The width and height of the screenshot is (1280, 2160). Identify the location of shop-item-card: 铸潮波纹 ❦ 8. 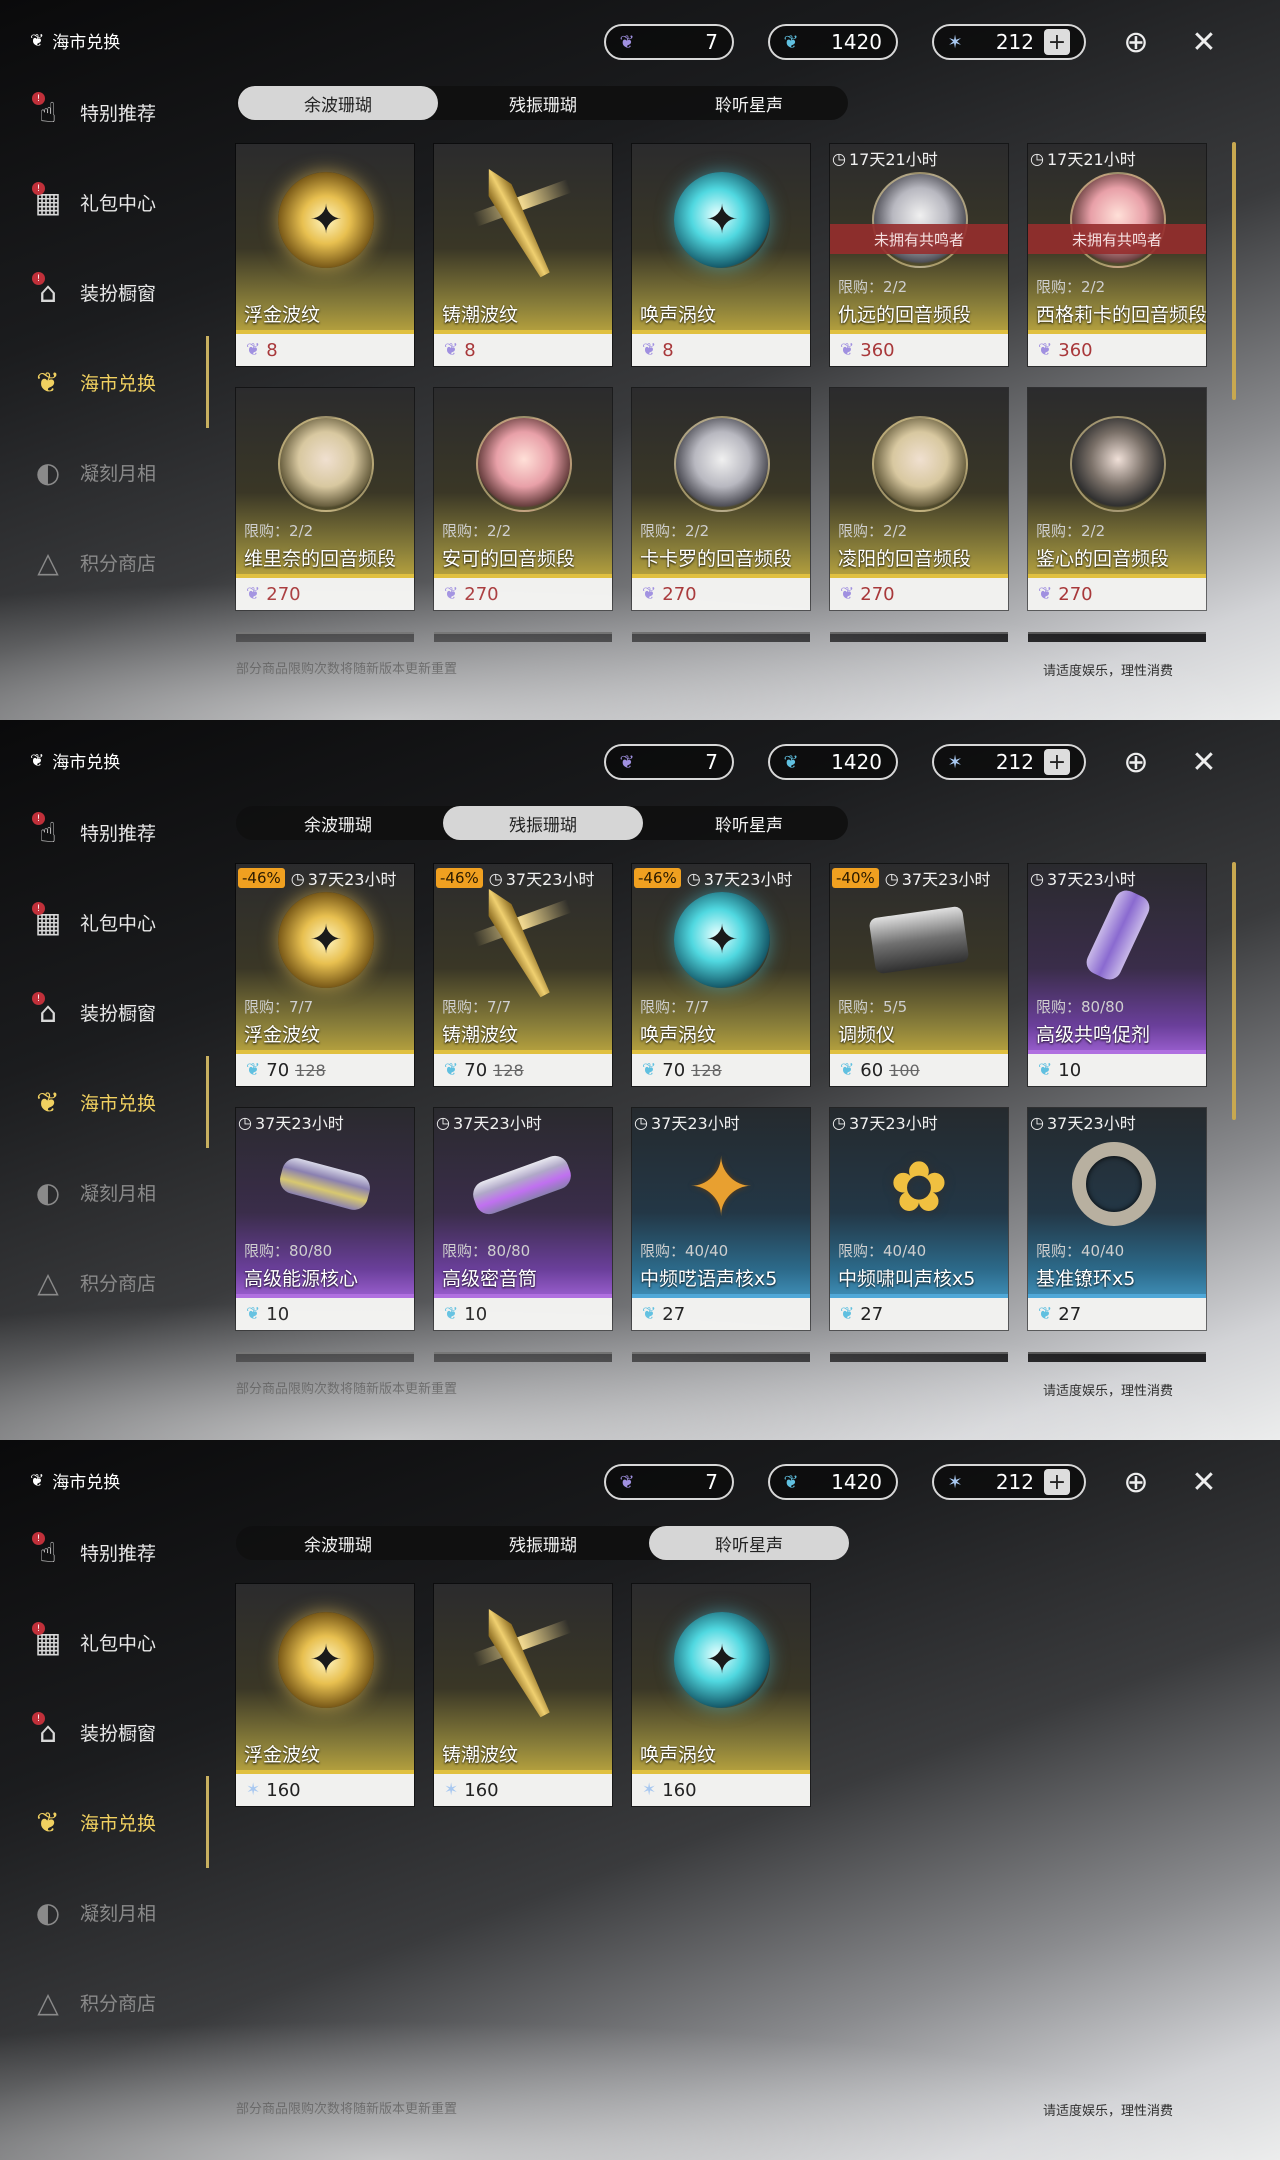
(523, 255).